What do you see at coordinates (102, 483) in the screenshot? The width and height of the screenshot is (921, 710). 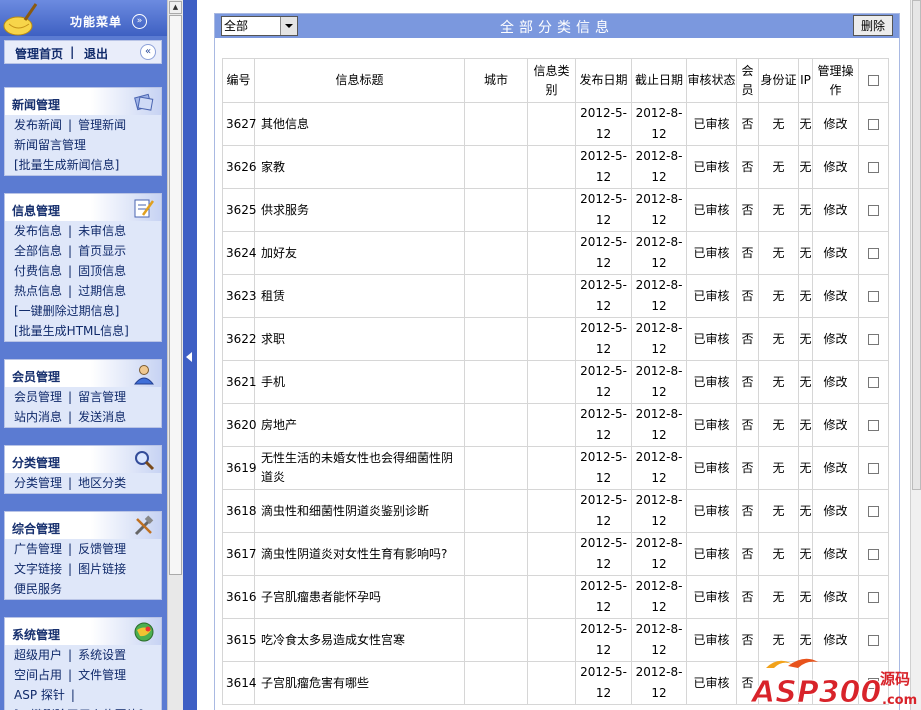 I see `sidebar-menu-link: 地区分类` at bounding box center [102, 483].